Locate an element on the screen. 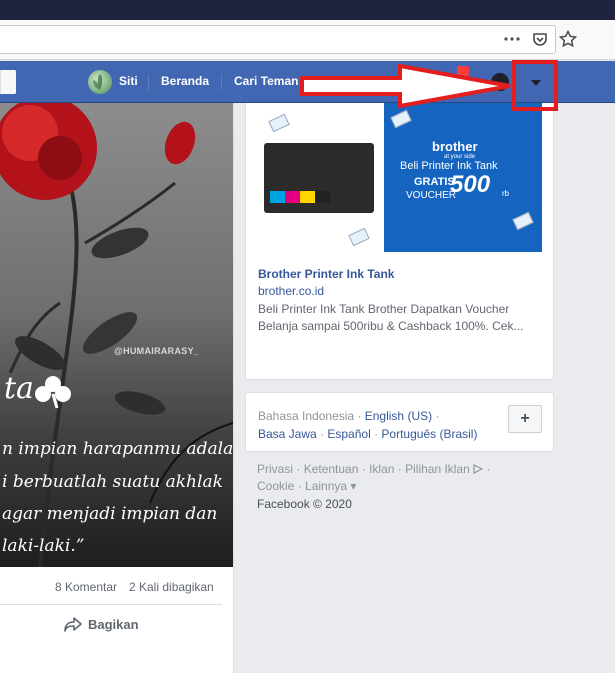 This screenshot has width=615, height=673. pocket-icon is located at coordinates (540, 39).